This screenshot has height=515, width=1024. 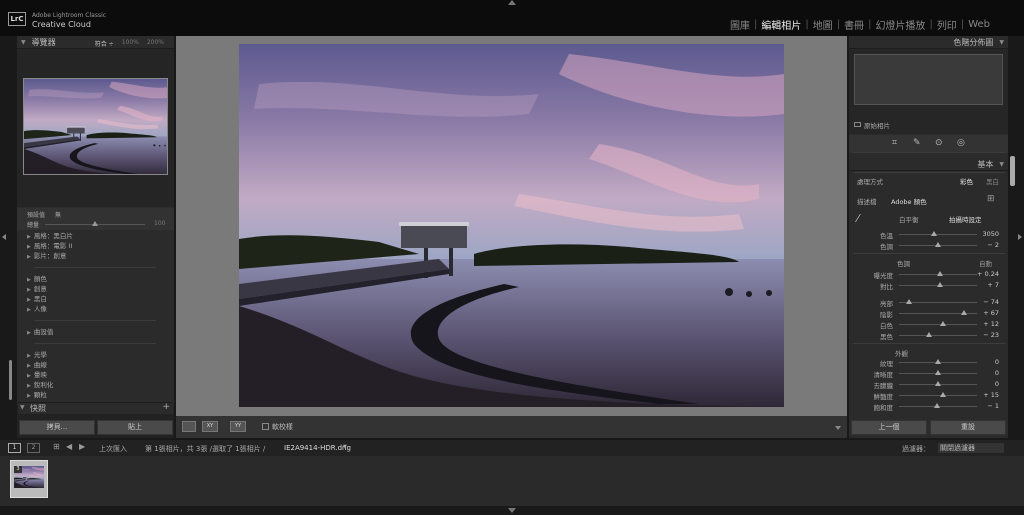 I want to click on loupe-view-icon, so click(x=189, y=426).